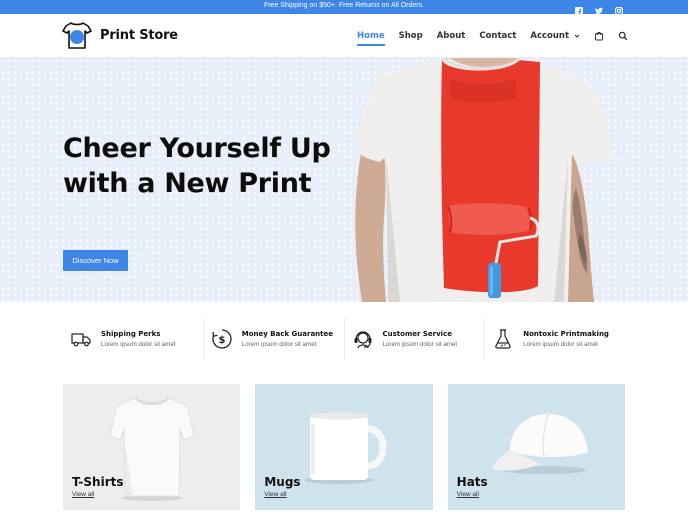  Describe the element at coordinates (139, 35) in the screenshot. I see `site-title: Print Store` at that location.